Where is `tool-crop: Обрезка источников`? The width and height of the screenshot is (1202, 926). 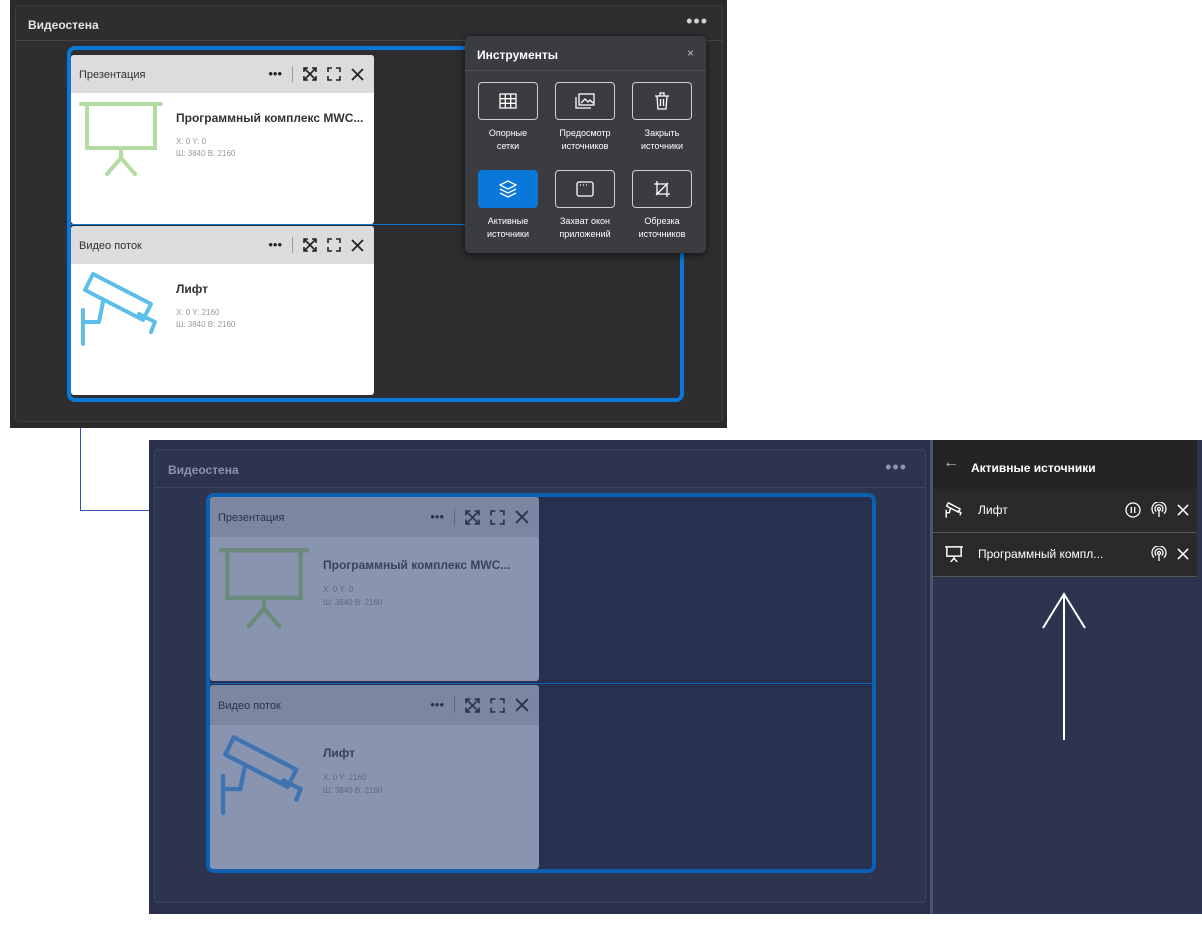
tool-crop: Обрезка источников is located at coordinates (662, 205).